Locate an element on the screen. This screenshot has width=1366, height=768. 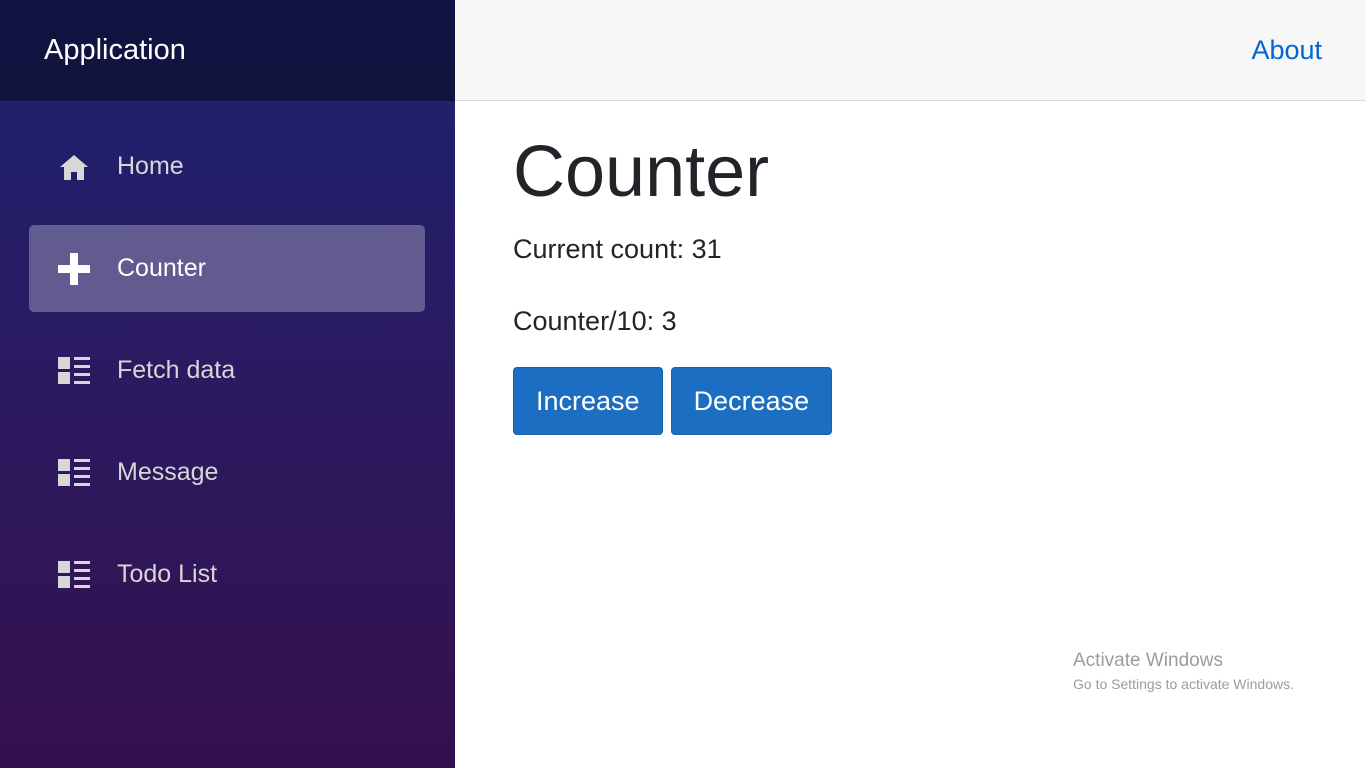
watermark-subtitle: Go to Settings to activate Windows. is located at coordinates (1183, 684).